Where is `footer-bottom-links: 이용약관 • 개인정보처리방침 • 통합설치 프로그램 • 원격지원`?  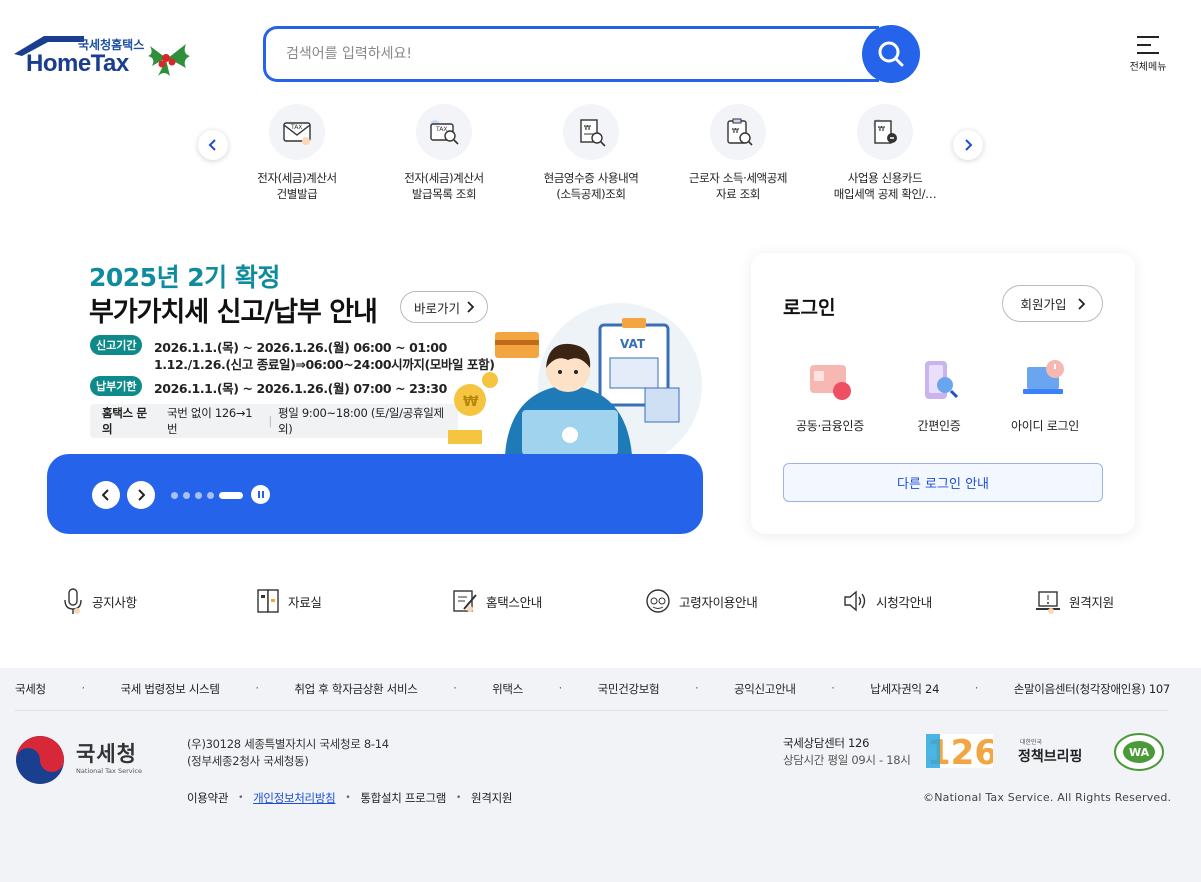 footer-bottom-links: 이용약관 • 개인정보처리방침 • 통합설치 프로그램 • 원격지원 is located at coordinates (350, 798).